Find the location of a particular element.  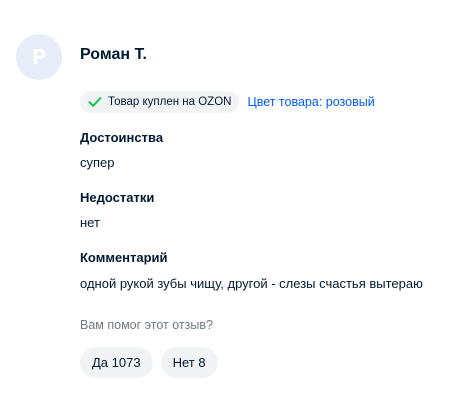

purchased-badge: Товар куплен на OZON is located at coordinates (160, 102).